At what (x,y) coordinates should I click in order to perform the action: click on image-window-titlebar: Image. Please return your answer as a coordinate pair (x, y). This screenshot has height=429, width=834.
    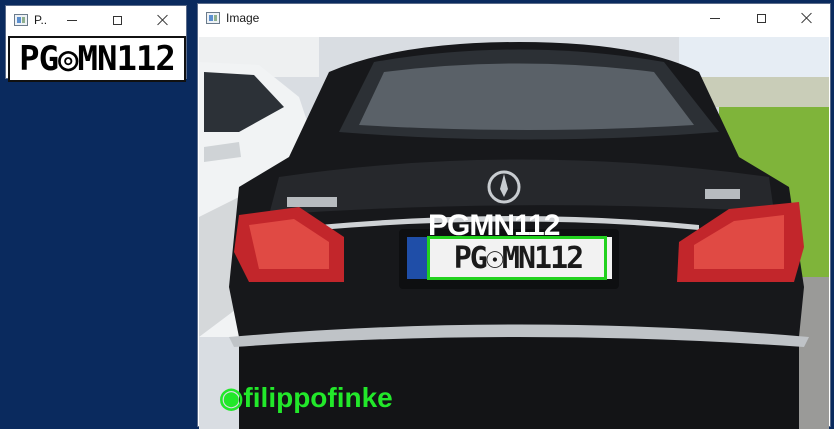
    Looking at the image, I should click on (514, 18).